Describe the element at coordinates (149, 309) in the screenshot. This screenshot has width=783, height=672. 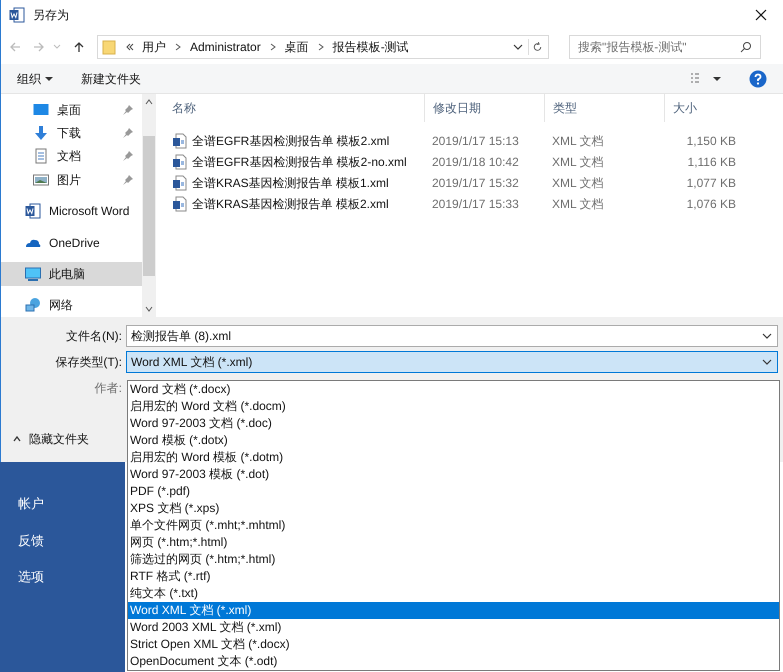
I see `scroll-down-icon` at that location.